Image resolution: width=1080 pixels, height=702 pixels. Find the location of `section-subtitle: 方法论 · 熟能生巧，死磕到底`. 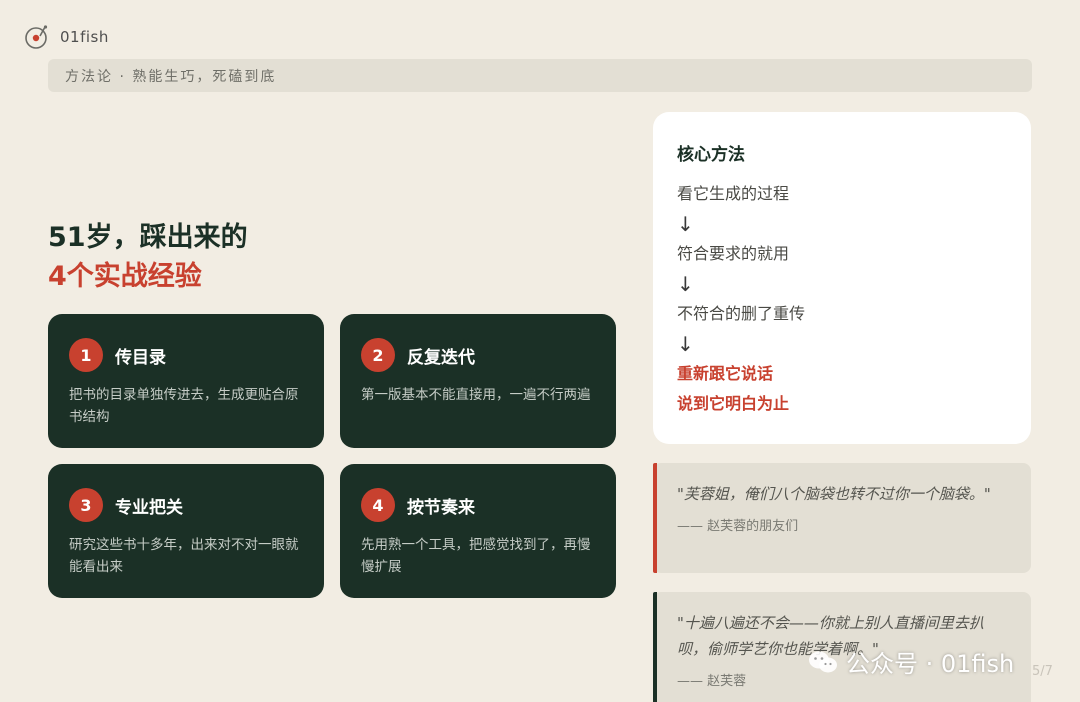

section-subtitle: 方法论 · 熟能生巧，死磕到底 is located at coordinates (540, 75).